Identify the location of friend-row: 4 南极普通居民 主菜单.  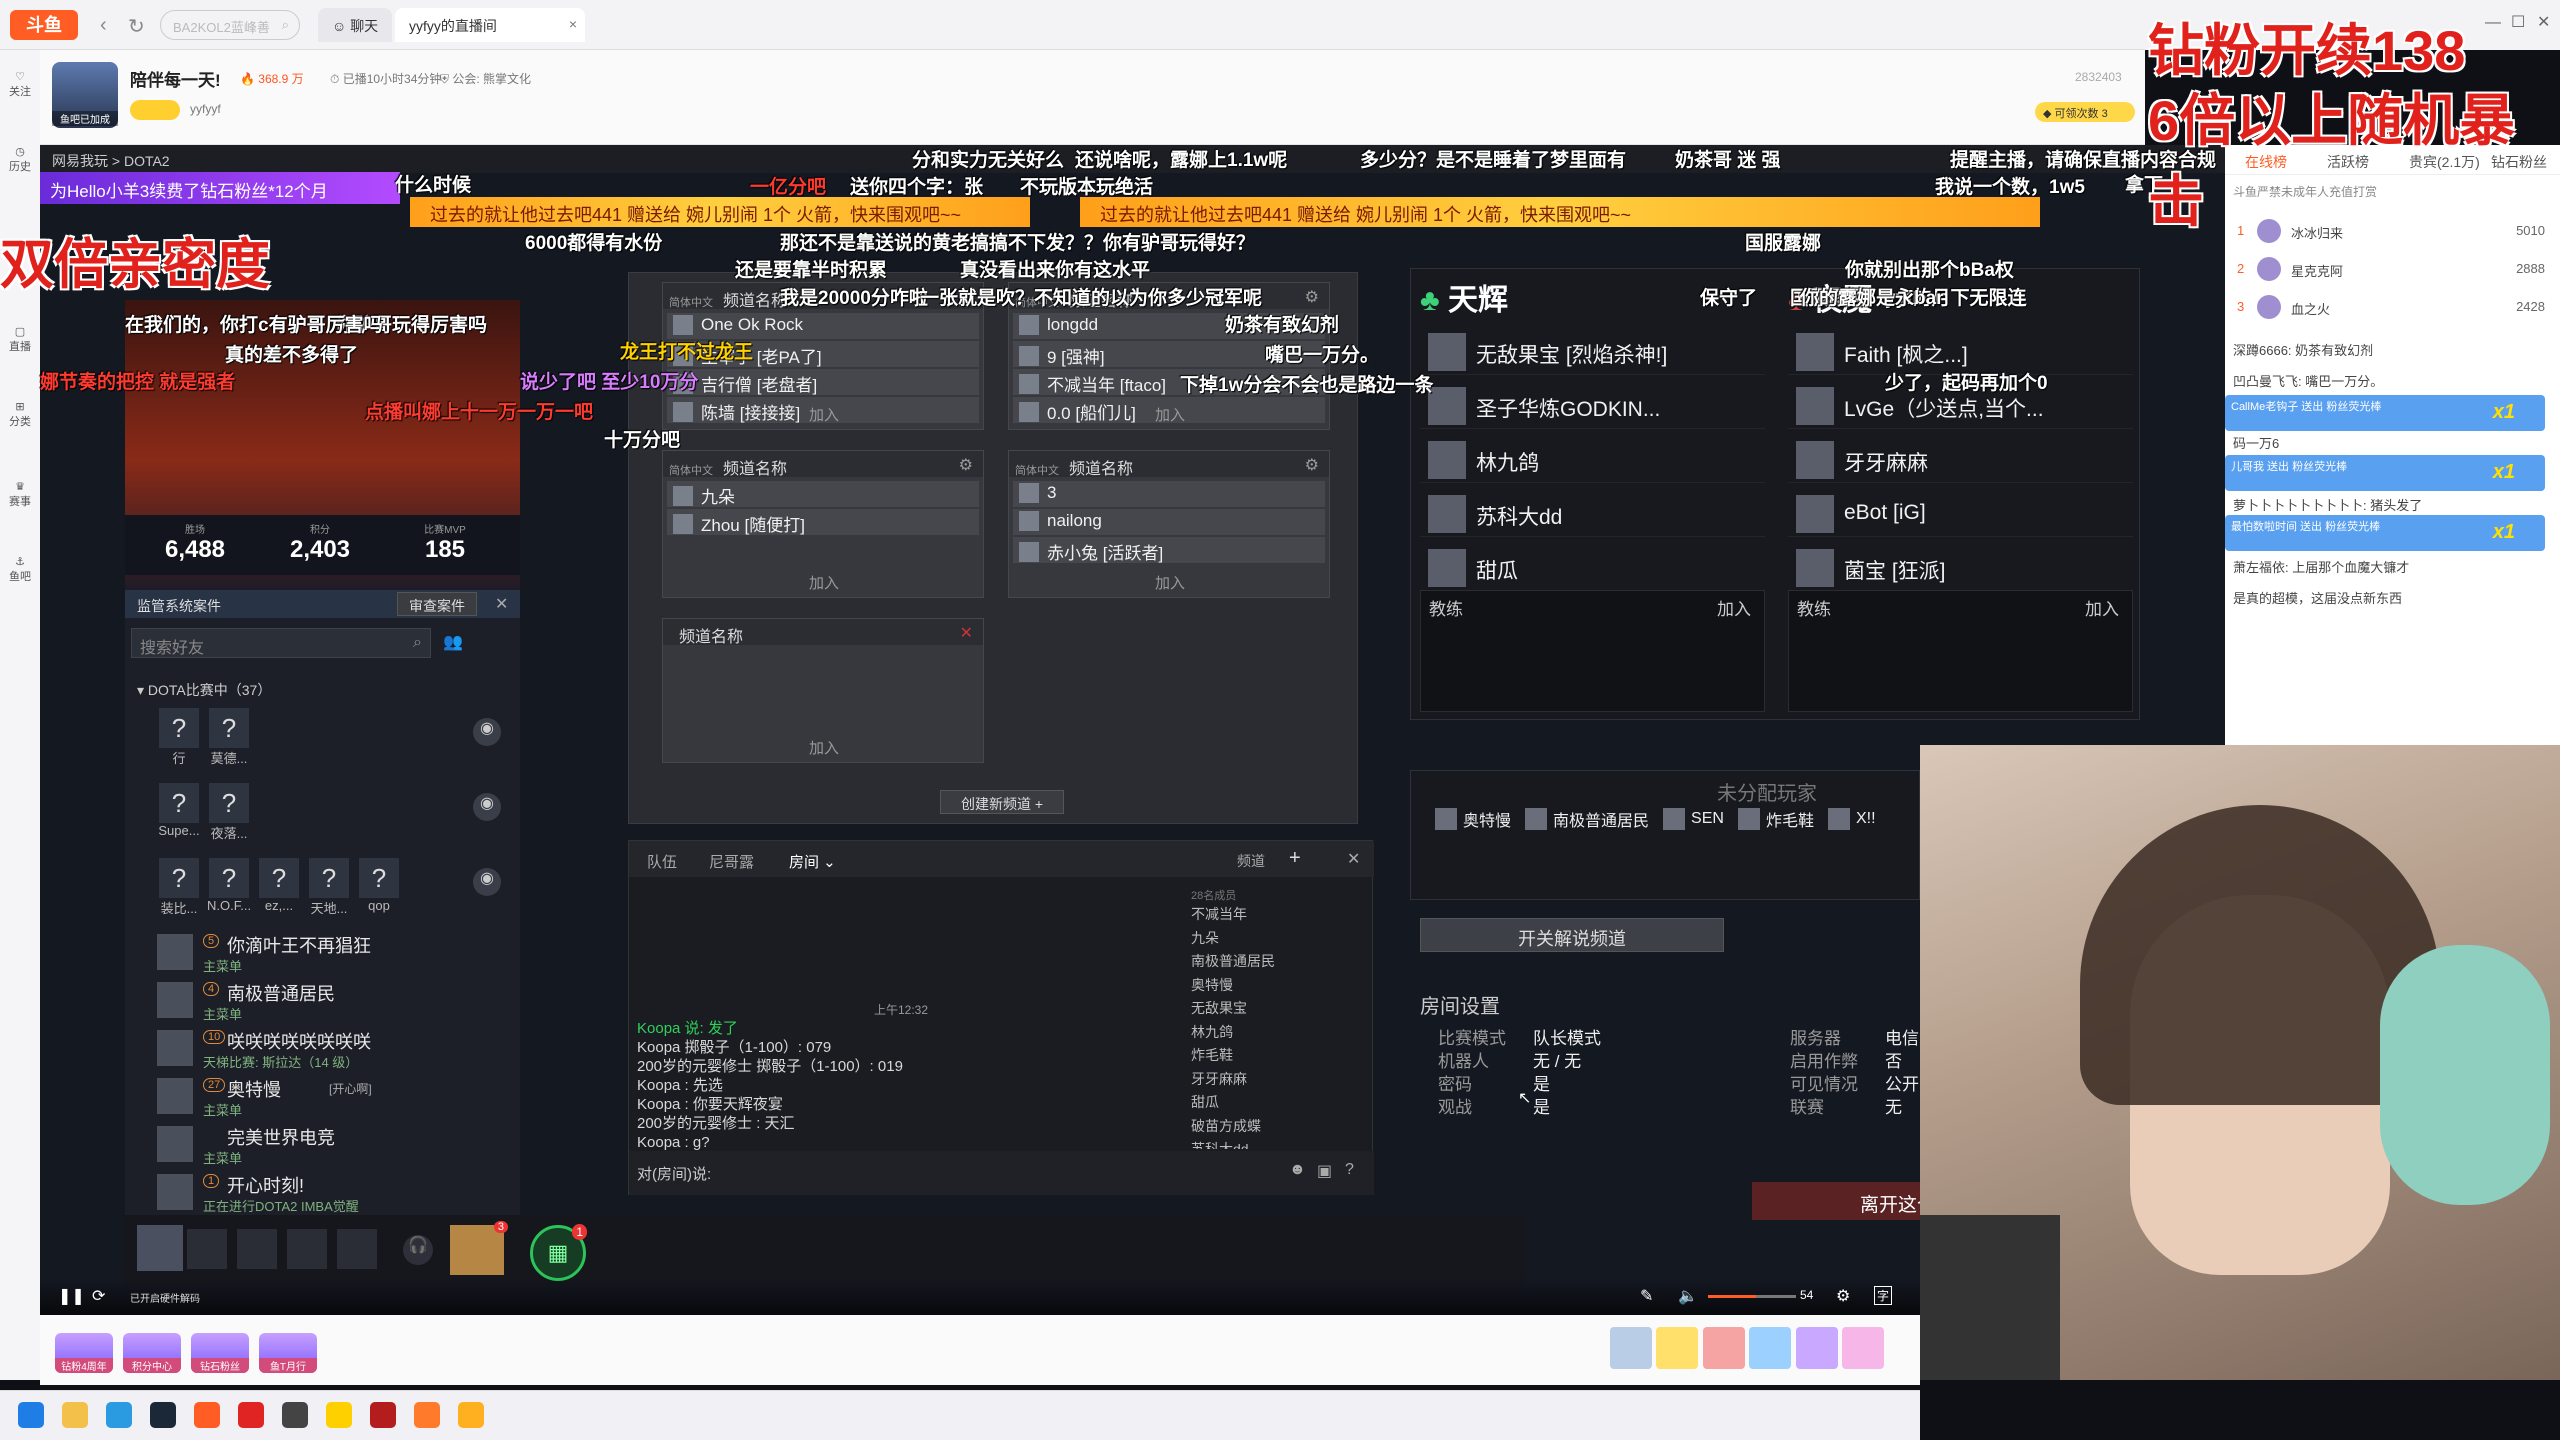
(337, 1002).